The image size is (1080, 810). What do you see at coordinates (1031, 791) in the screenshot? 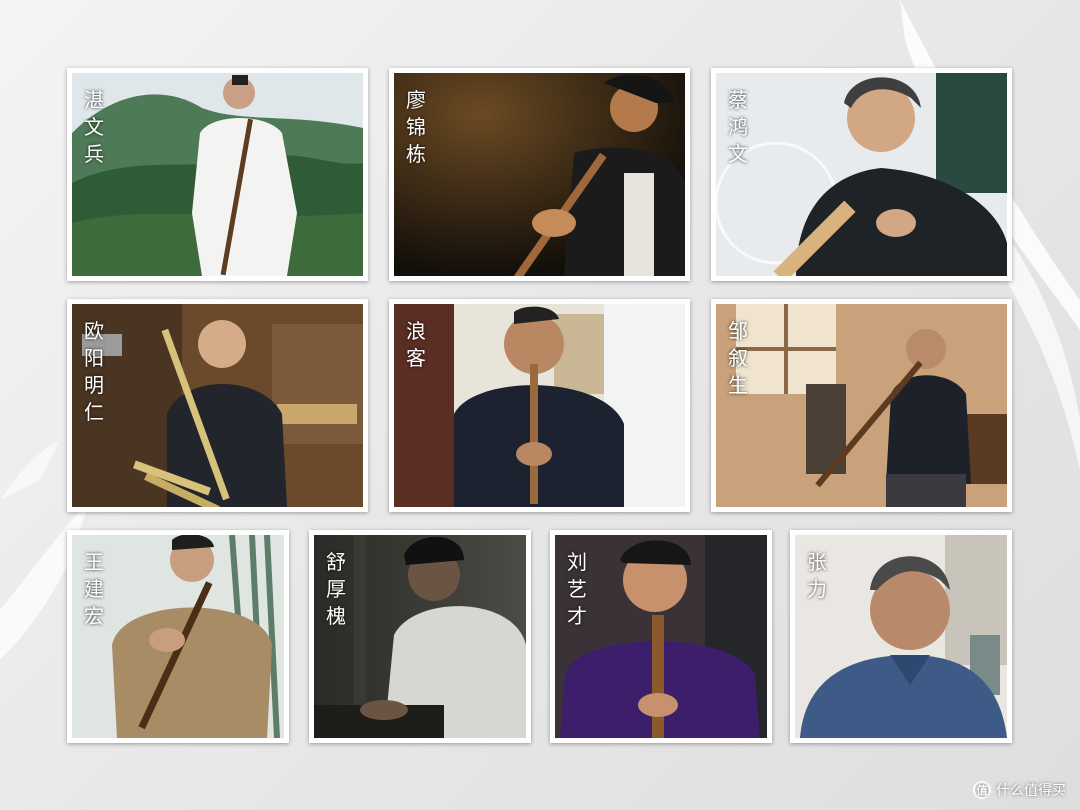
I see `watermark-text: 什么值得买` at bounding box center [1031, 791].